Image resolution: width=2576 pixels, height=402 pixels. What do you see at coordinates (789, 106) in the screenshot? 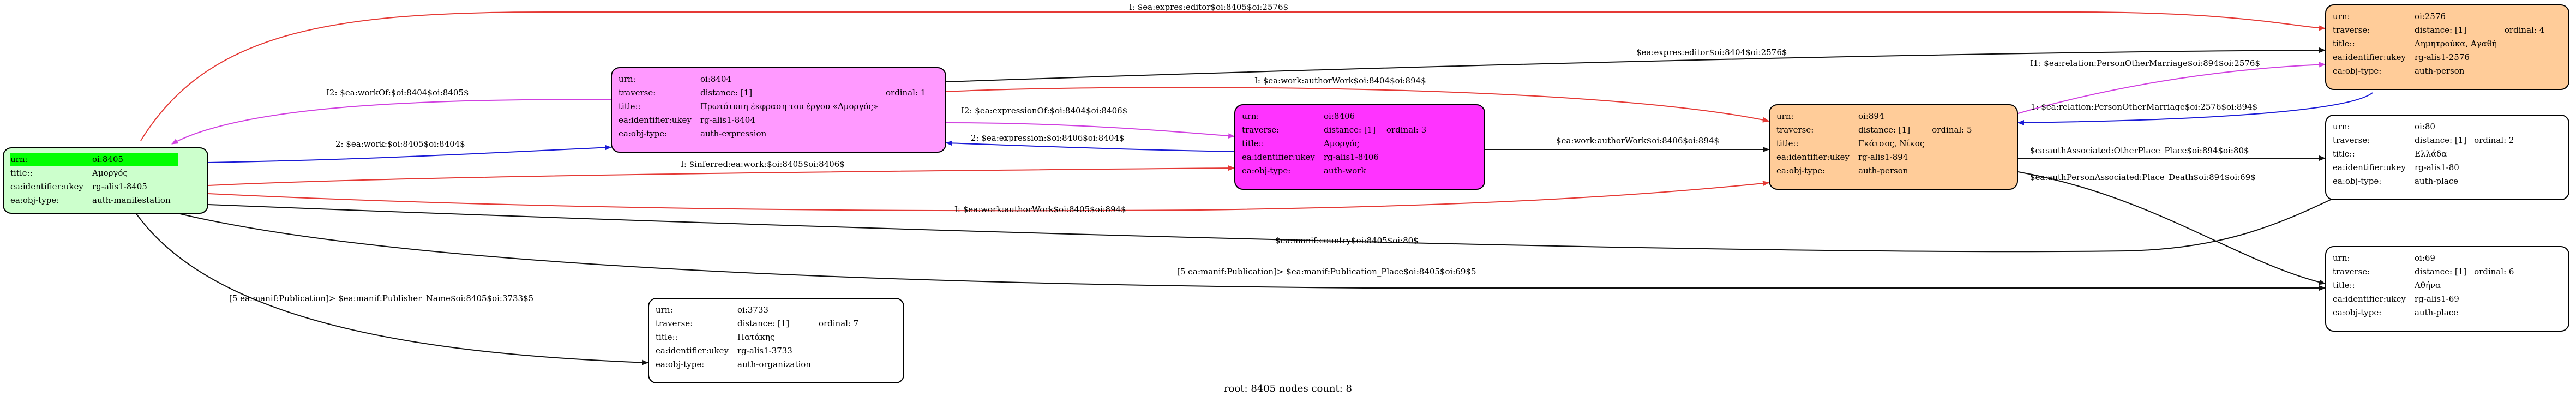
I see `field-value: Πρωτότυπη έκφραση του έργου «Αμοργός»` at bounding box center [789, 106].